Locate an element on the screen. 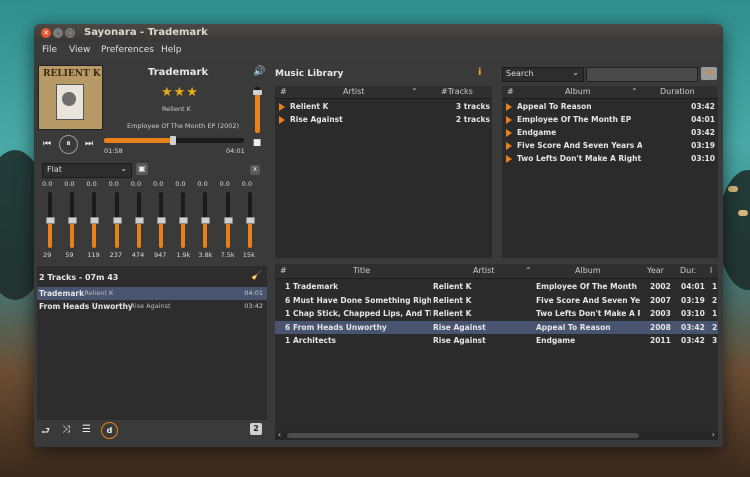 Image resolution: width=750 pixels, height=477 pixels. track-year: 2011 is located at coordinates (660, 340).